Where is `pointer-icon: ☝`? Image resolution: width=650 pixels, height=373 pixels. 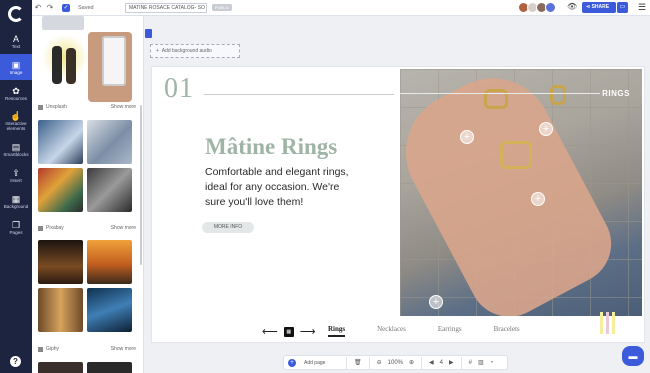
pointer-icon: ☝ is located at coordinates (16, 116).